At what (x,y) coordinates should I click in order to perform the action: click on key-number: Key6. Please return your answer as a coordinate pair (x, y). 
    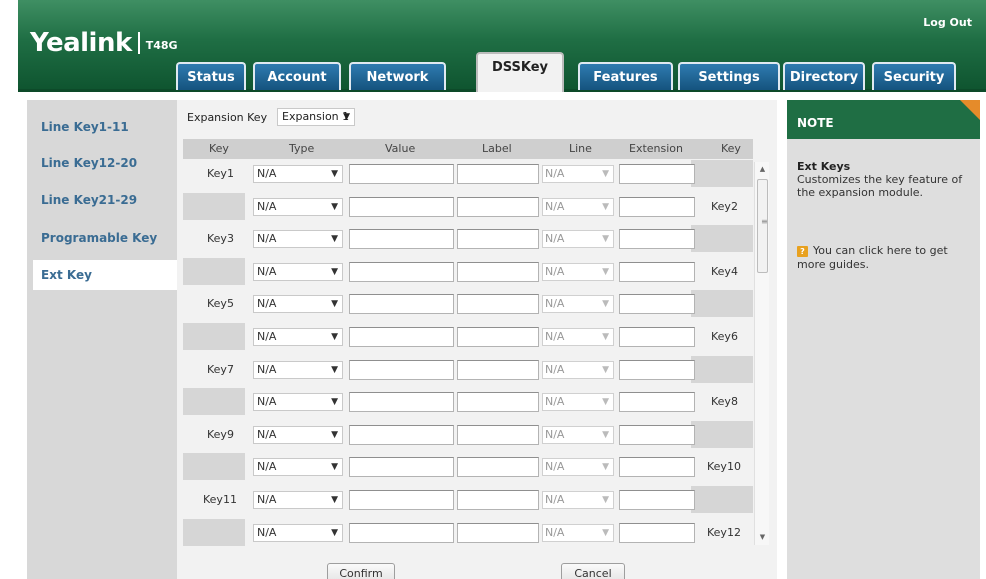
    Looking at the image, I should click on (724, 336).